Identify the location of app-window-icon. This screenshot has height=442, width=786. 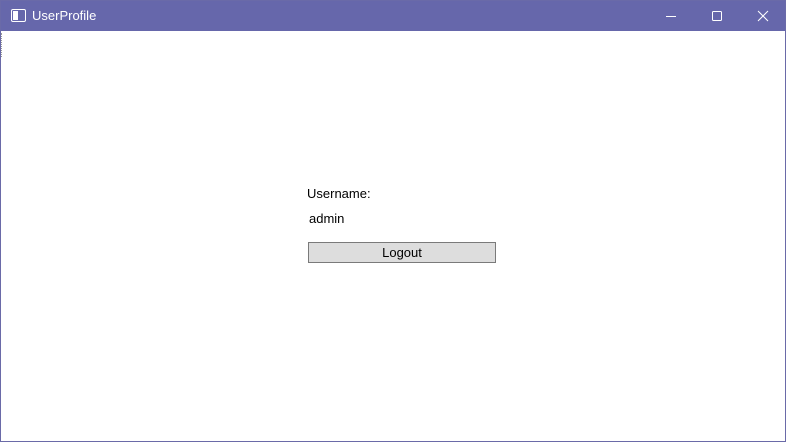
(18, 15).